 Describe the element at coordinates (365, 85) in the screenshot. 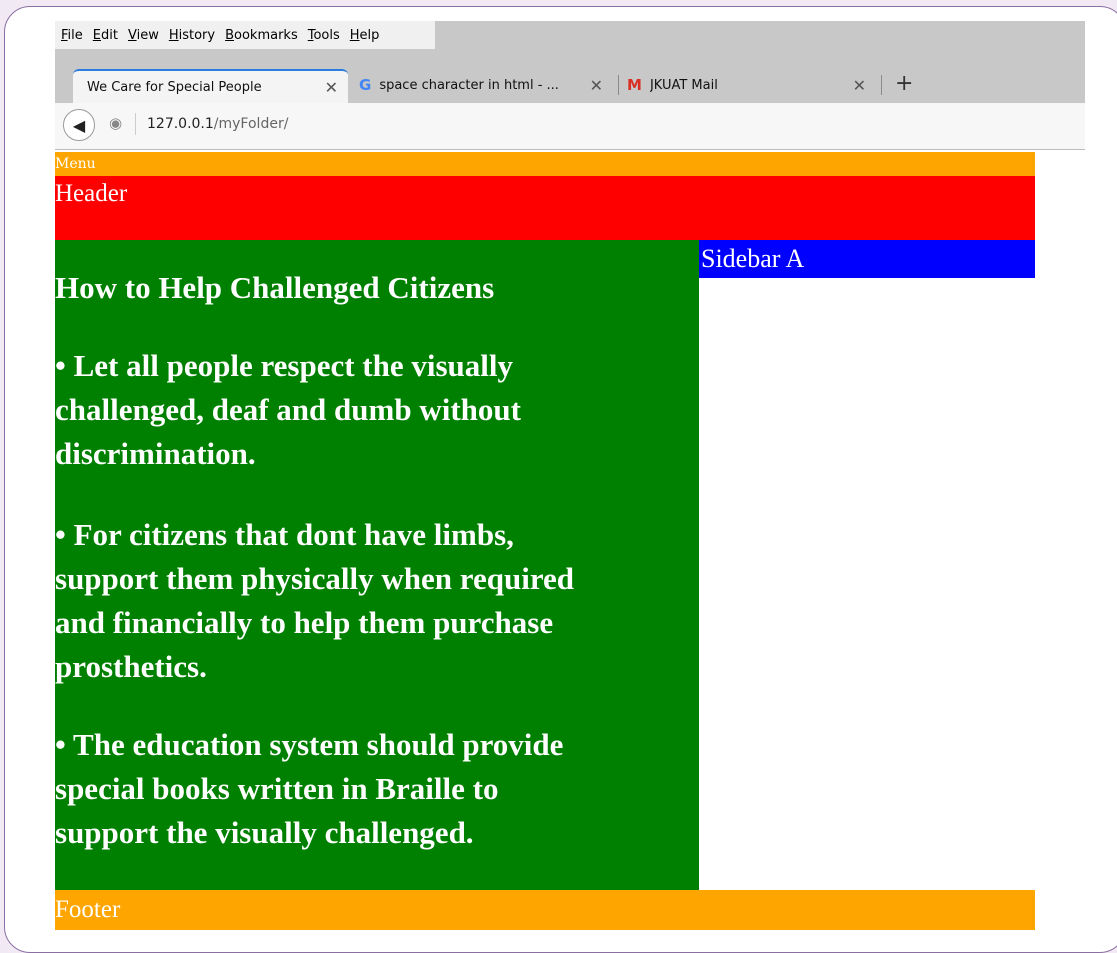

I see `google-icon: G` at that location.